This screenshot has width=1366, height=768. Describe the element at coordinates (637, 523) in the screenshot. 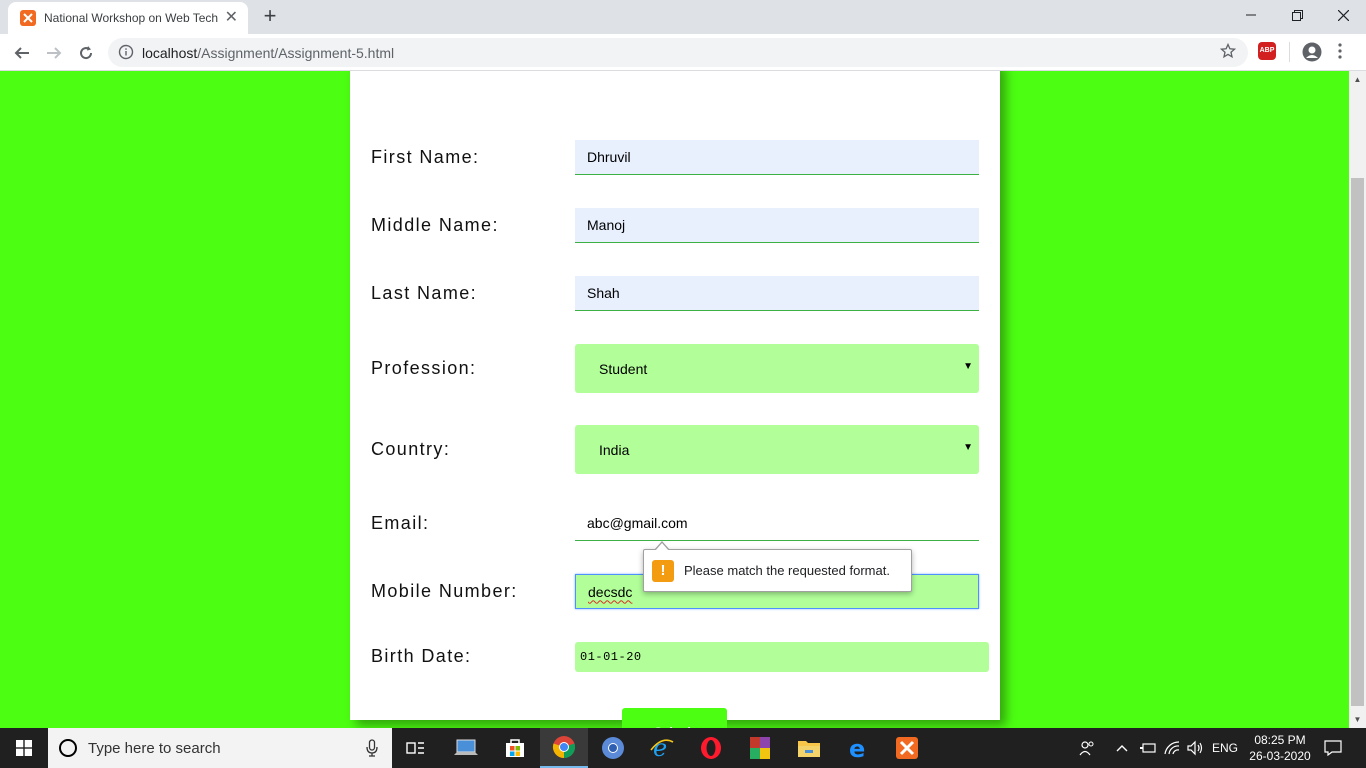

I see `email-value: abc@gmail.com` at that location.